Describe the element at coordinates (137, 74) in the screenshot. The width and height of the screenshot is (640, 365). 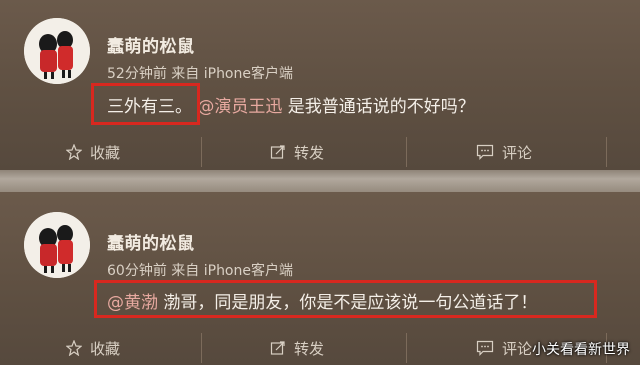
I see `post-time: 52分钟前` at that location.